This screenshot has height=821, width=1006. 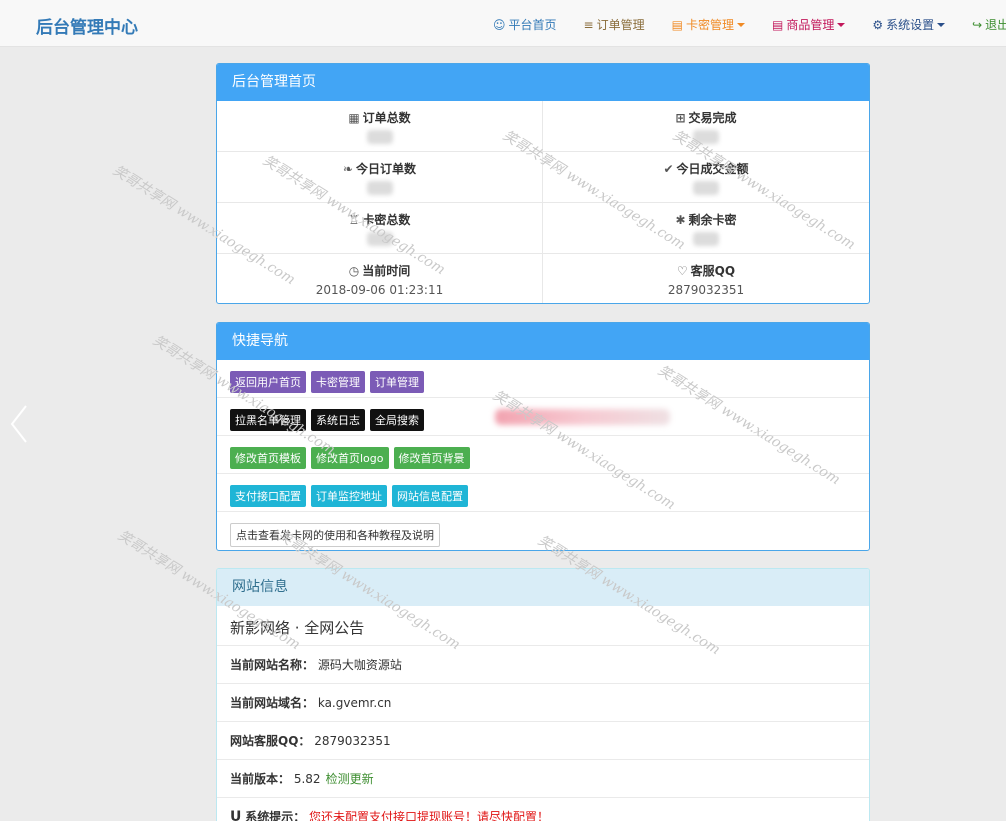 I want to click on logout-icon: ↪, so click(x=977, y=24).